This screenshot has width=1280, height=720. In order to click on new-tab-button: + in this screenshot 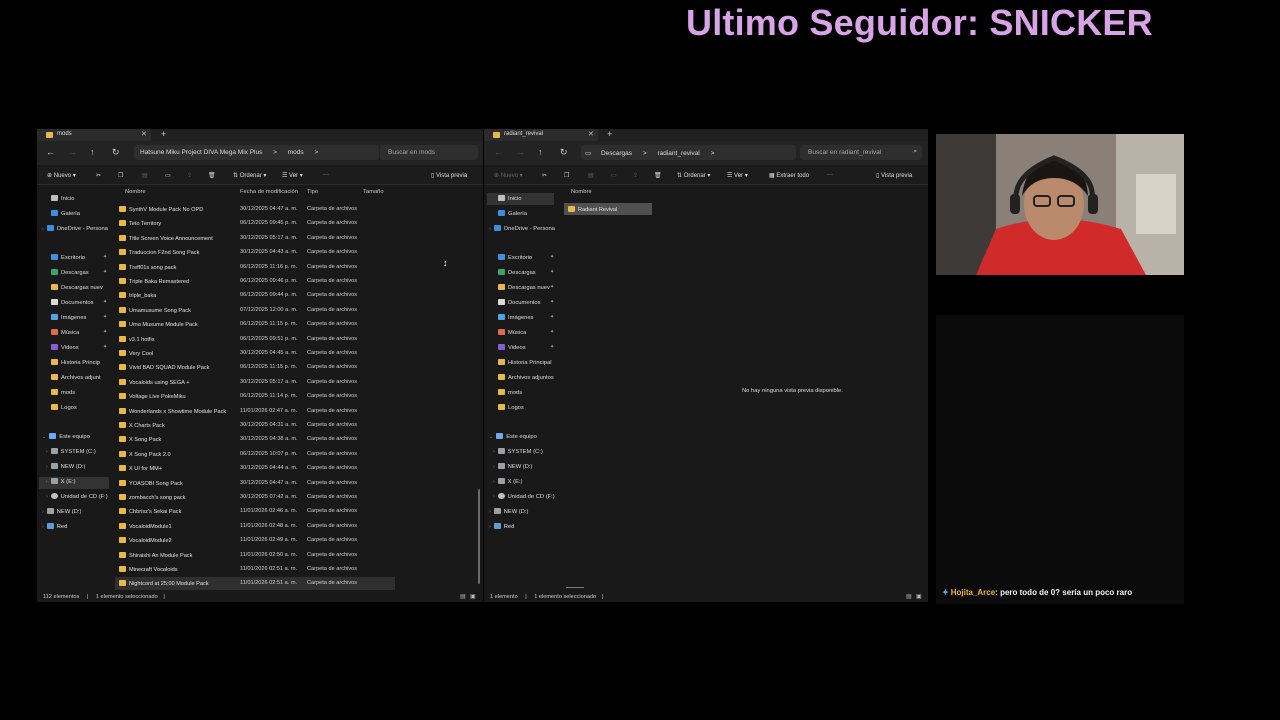, I will do `click(163, 134)`.